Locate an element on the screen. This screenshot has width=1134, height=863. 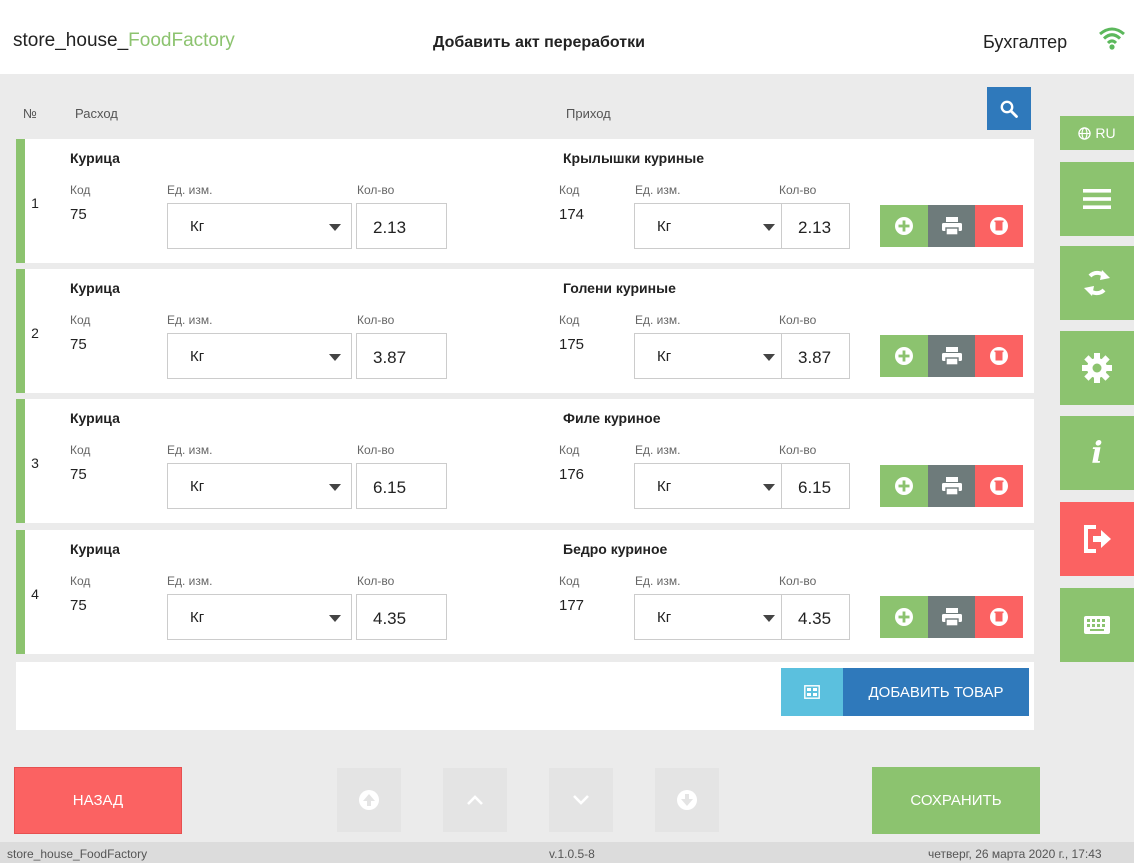
search-button is located at coordinates (1009, 108).